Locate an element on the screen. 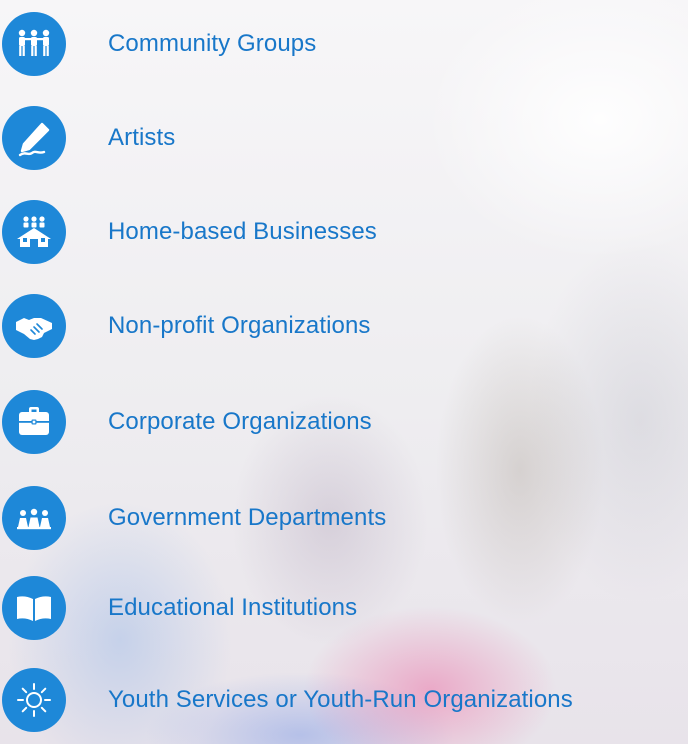  book-icon is located at coordinates (34, 608).